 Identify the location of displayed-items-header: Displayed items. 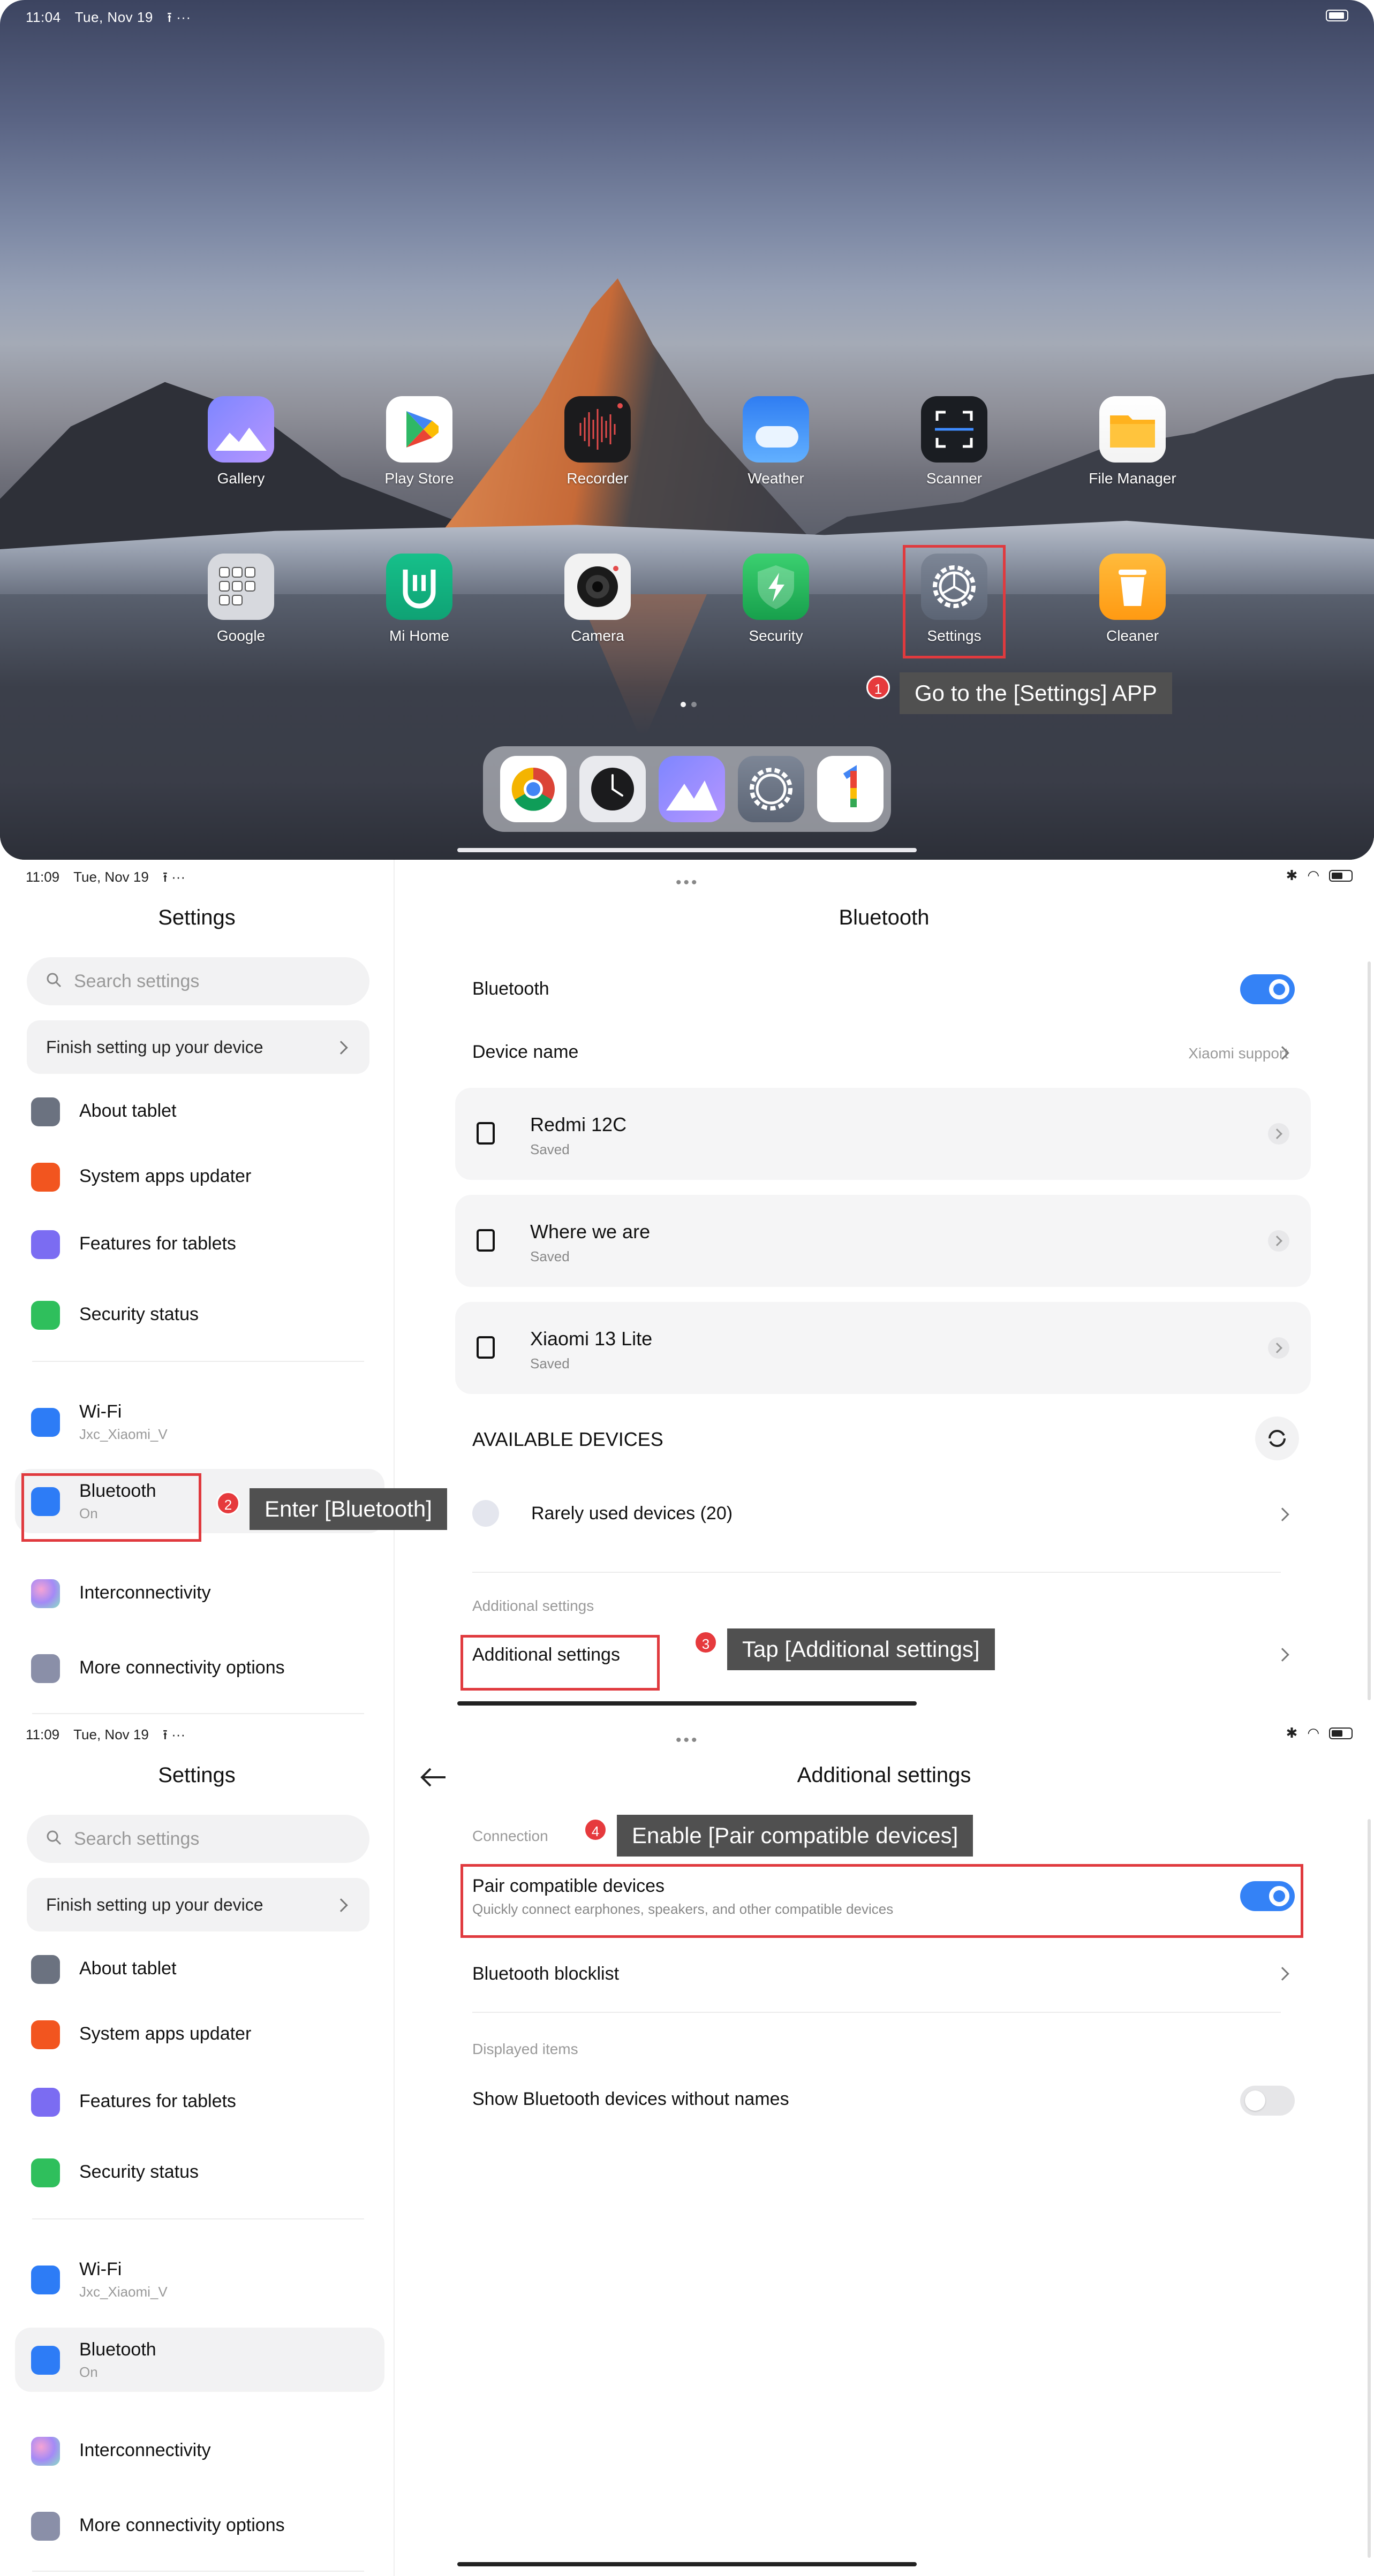
(525, 2049).